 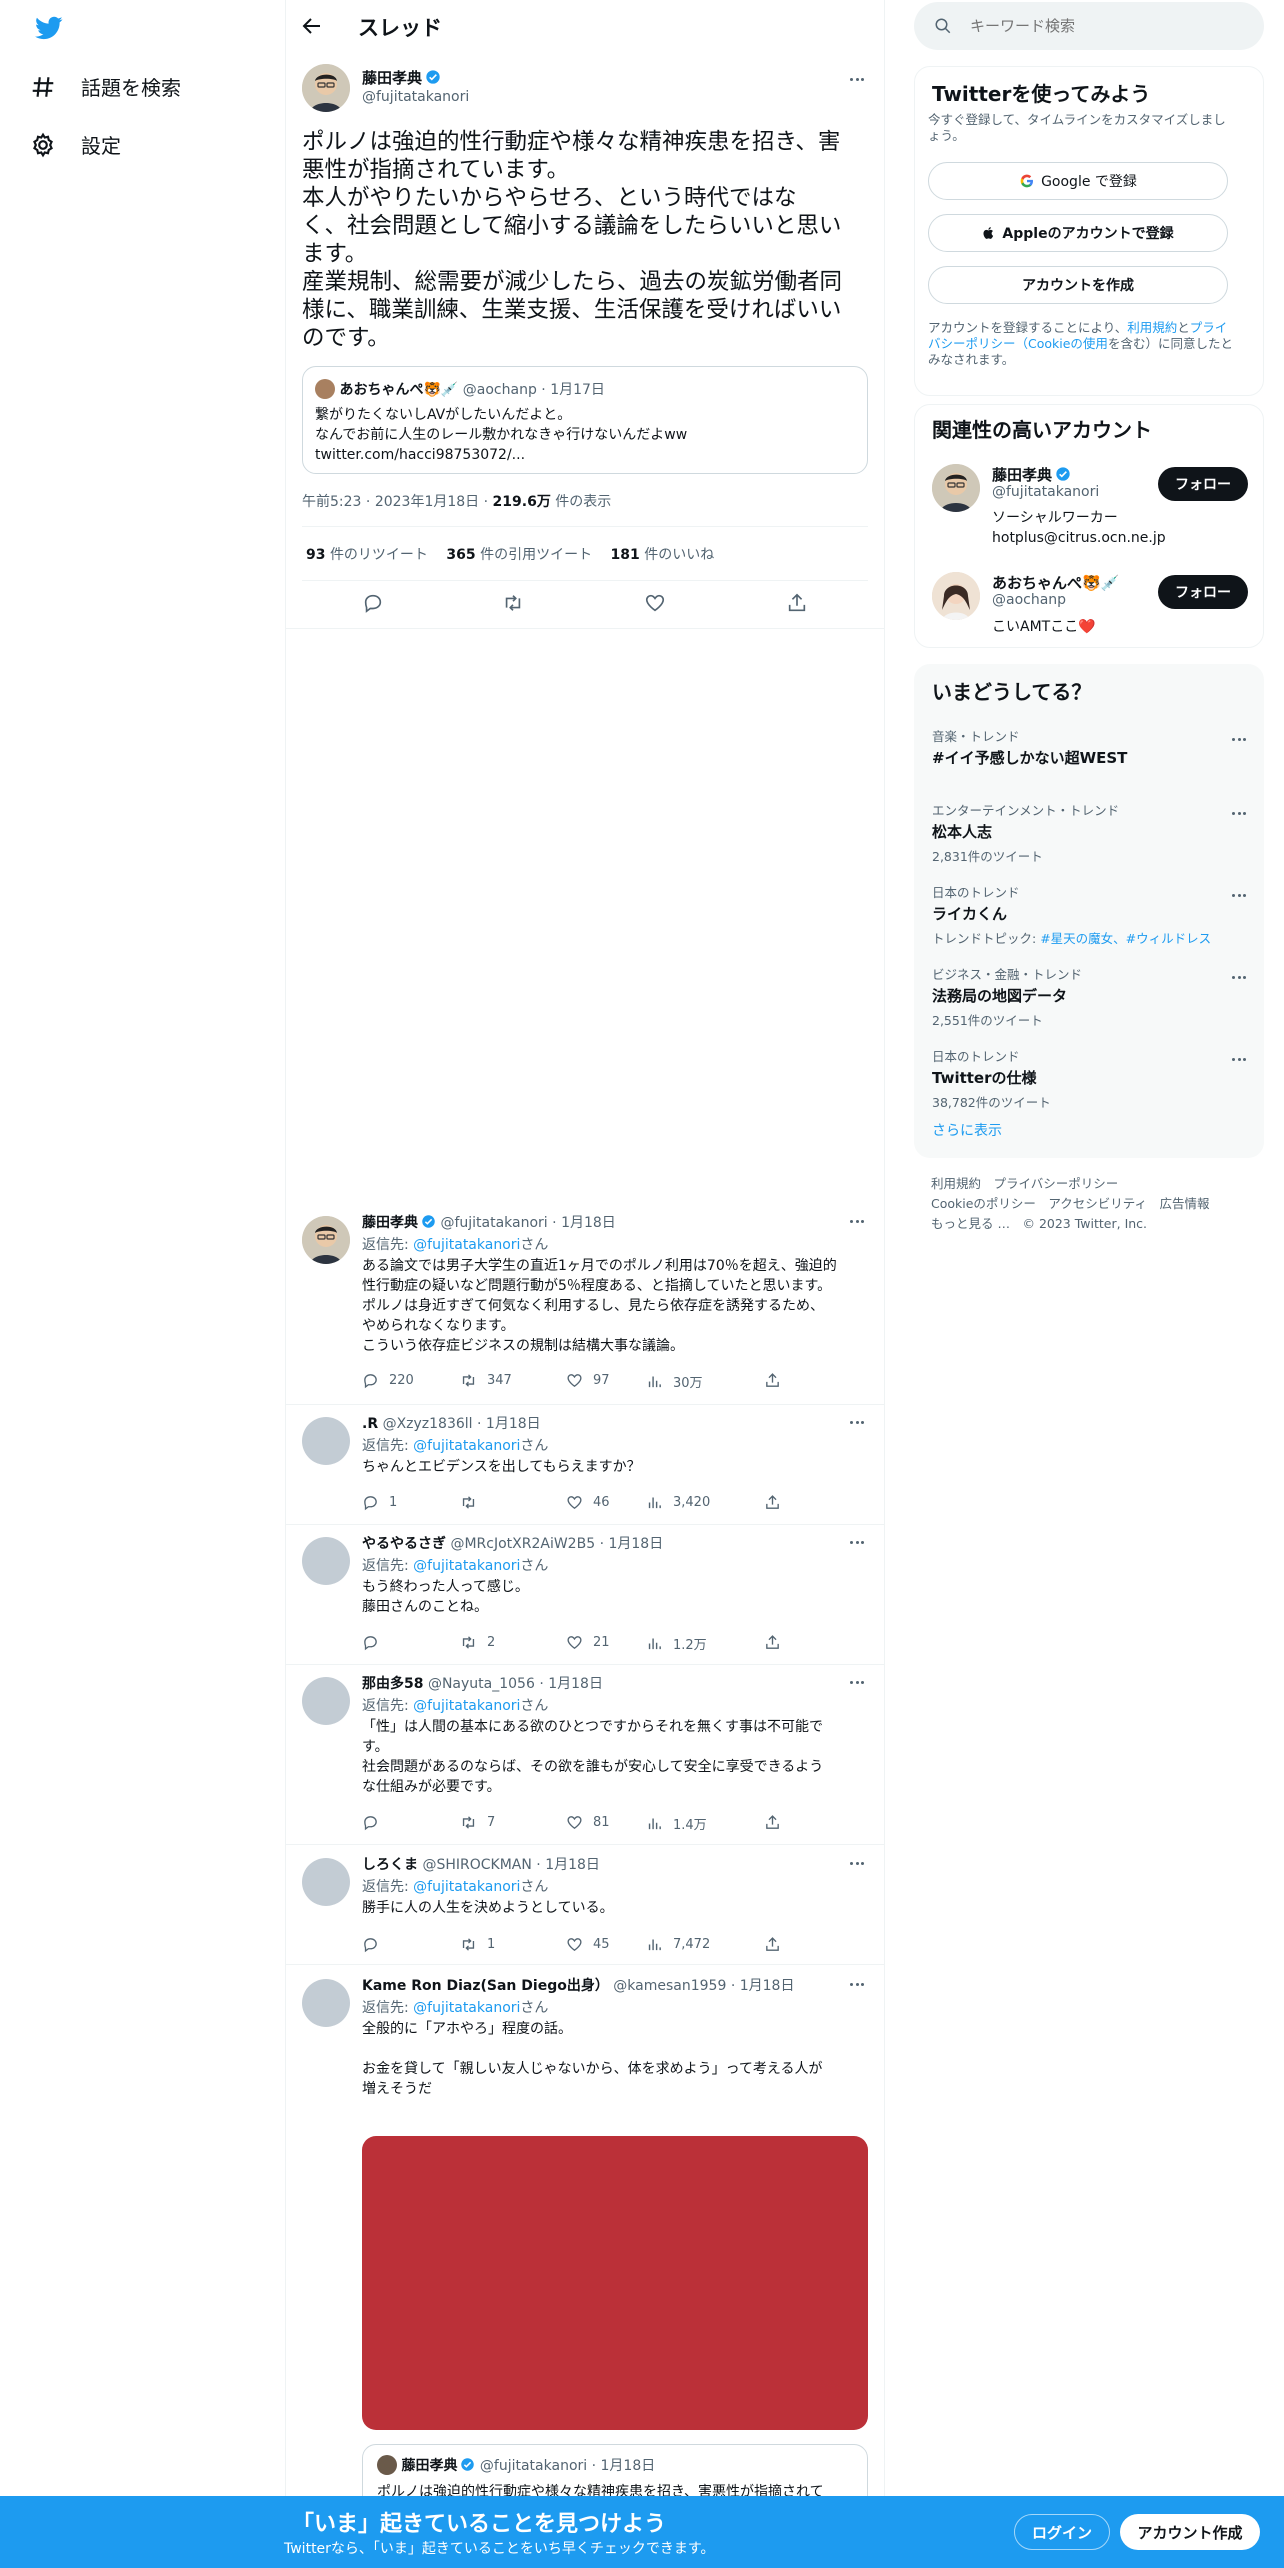 What do you see at coordinates (1078, 285) in the screenshot?
I see `create-account-button: アカウントを作成` at bounding box center [1078, 285].